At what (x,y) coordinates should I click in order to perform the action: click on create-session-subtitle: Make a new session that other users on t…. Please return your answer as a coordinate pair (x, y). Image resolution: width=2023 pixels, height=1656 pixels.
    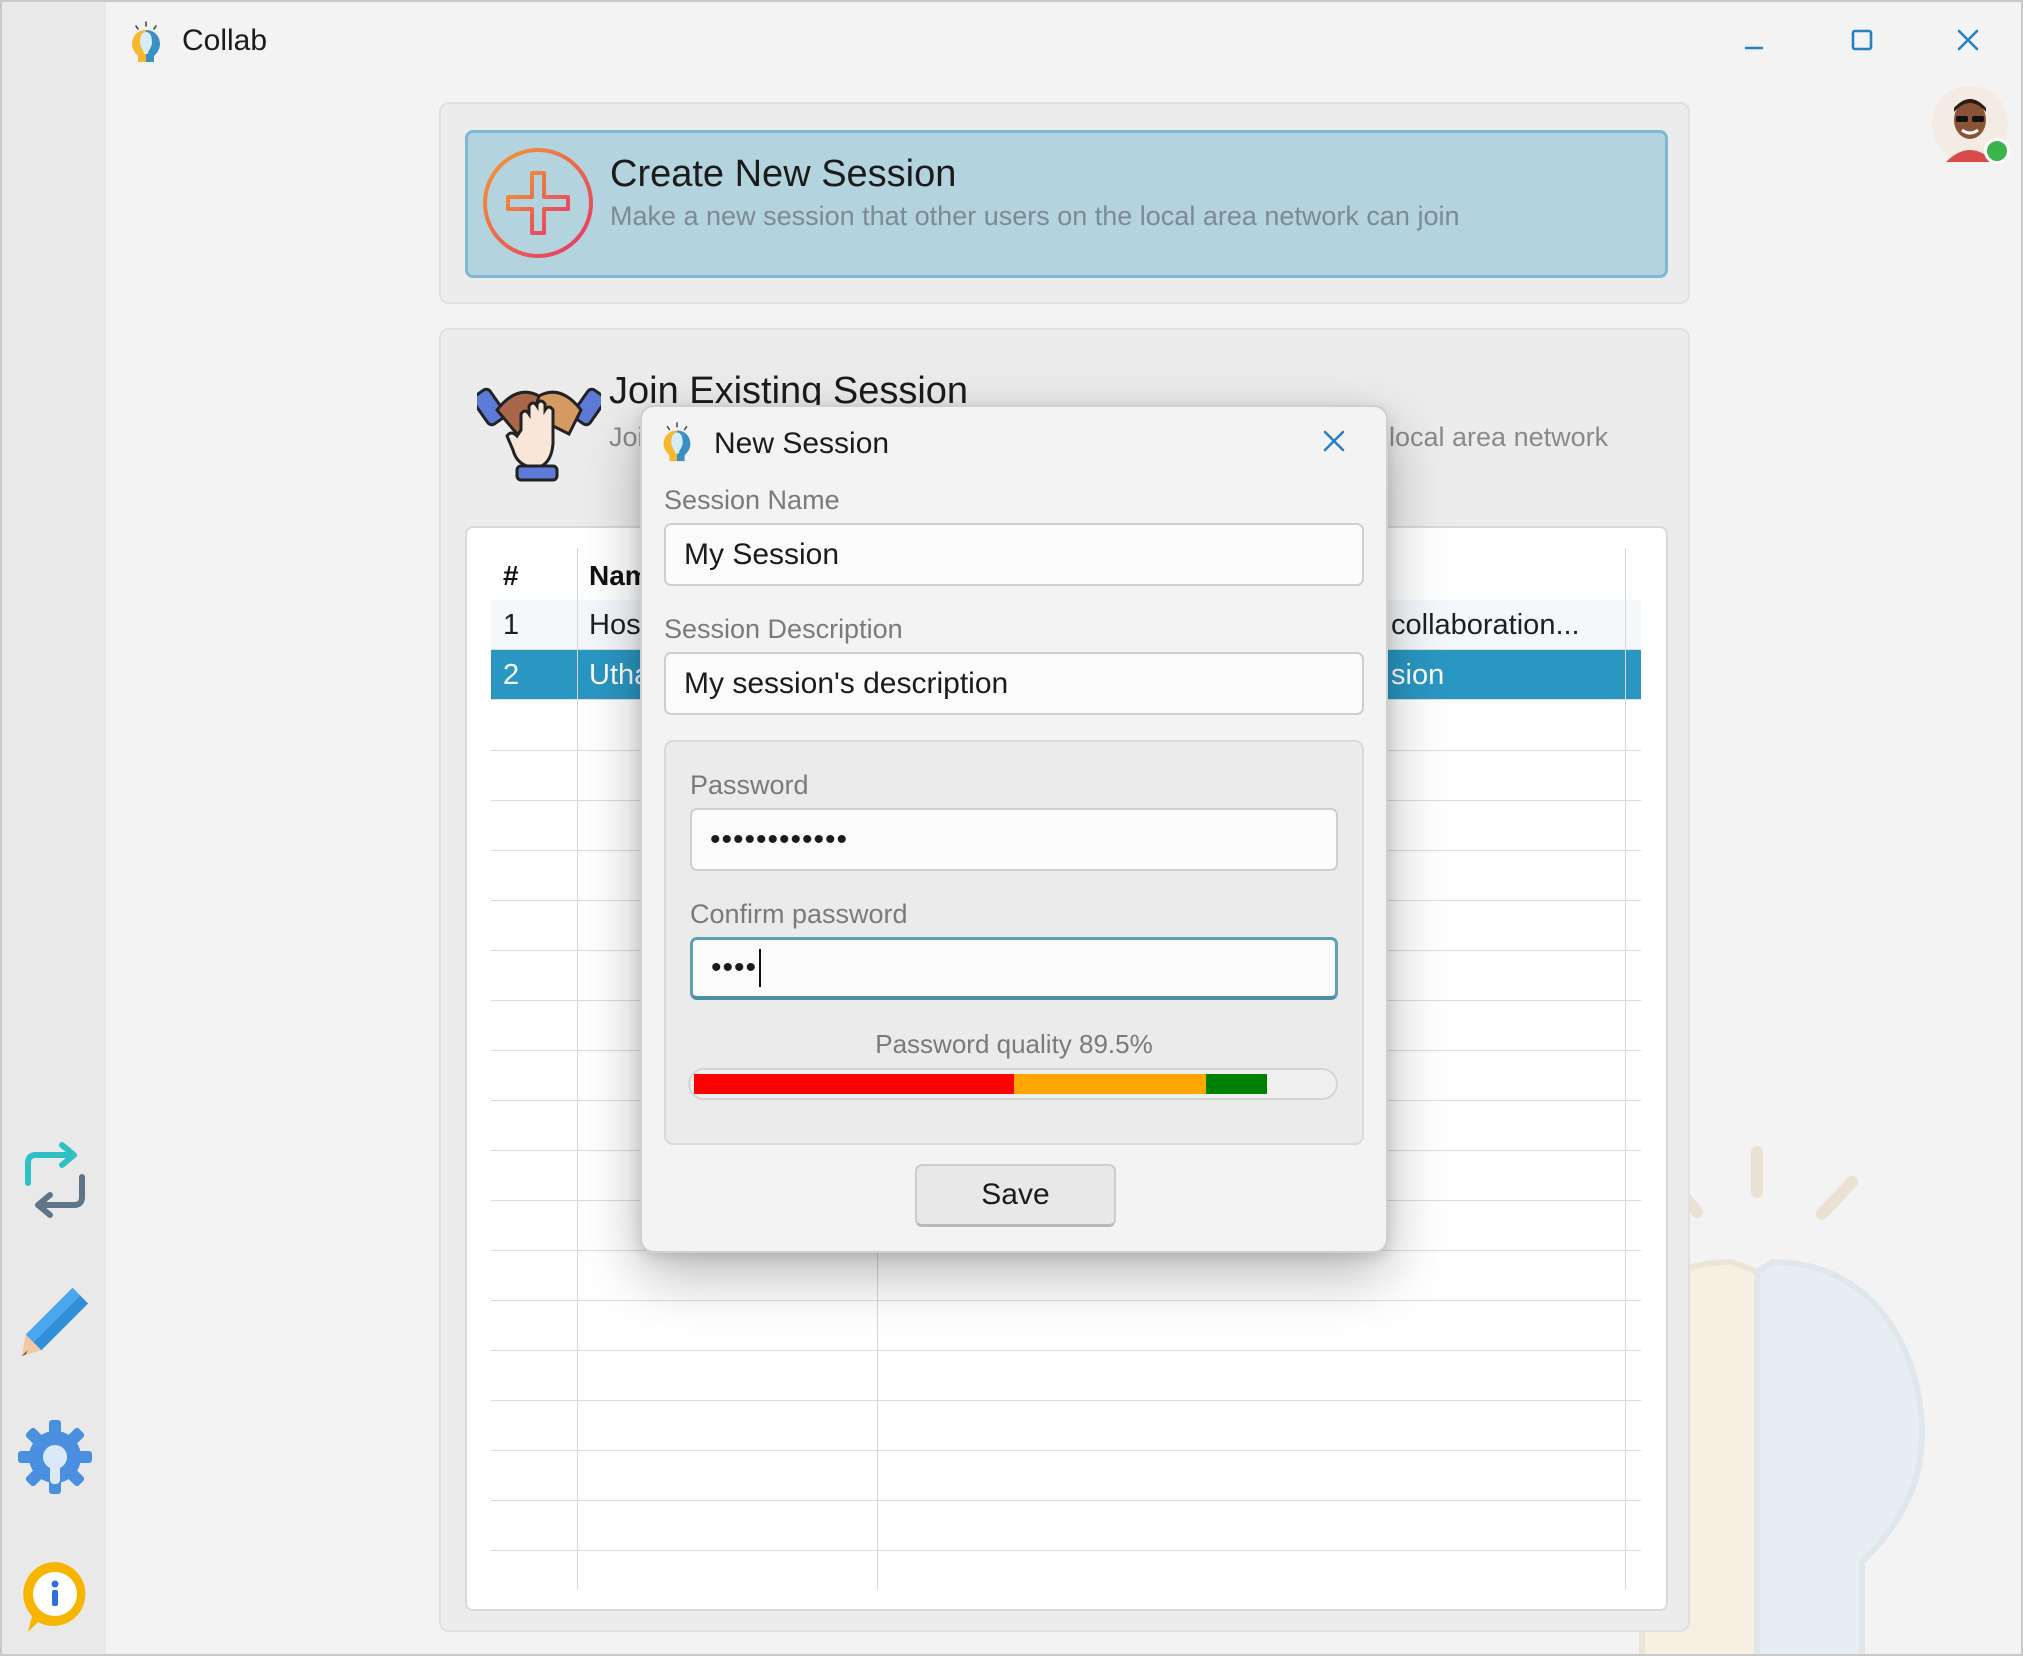
    Looking at the image, I should click on (1035, 216).